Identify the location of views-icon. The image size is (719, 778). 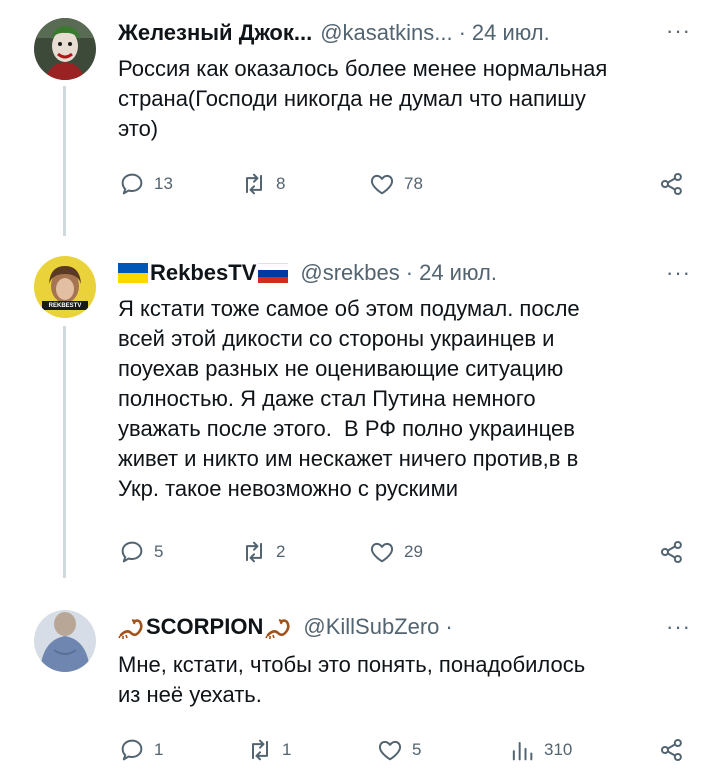
(522, 751).